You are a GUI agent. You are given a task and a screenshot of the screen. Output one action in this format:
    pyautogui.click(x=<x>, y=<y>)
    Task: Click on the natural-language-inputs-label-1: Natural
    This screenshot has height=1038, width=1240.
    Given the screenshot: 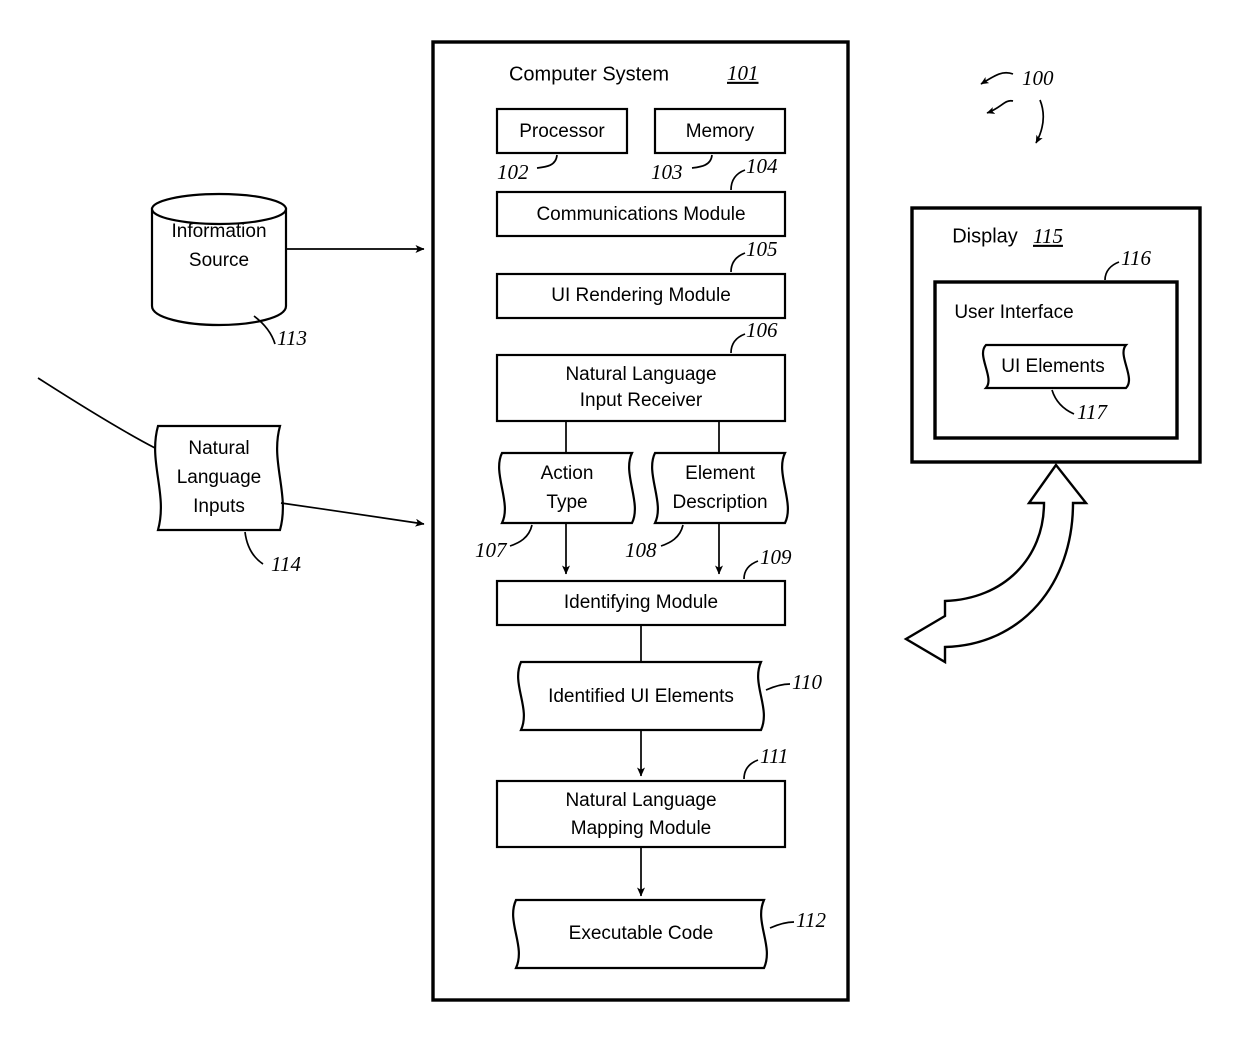 What is the action you would take?
    pyautogui.click(x=218, y=448)
    